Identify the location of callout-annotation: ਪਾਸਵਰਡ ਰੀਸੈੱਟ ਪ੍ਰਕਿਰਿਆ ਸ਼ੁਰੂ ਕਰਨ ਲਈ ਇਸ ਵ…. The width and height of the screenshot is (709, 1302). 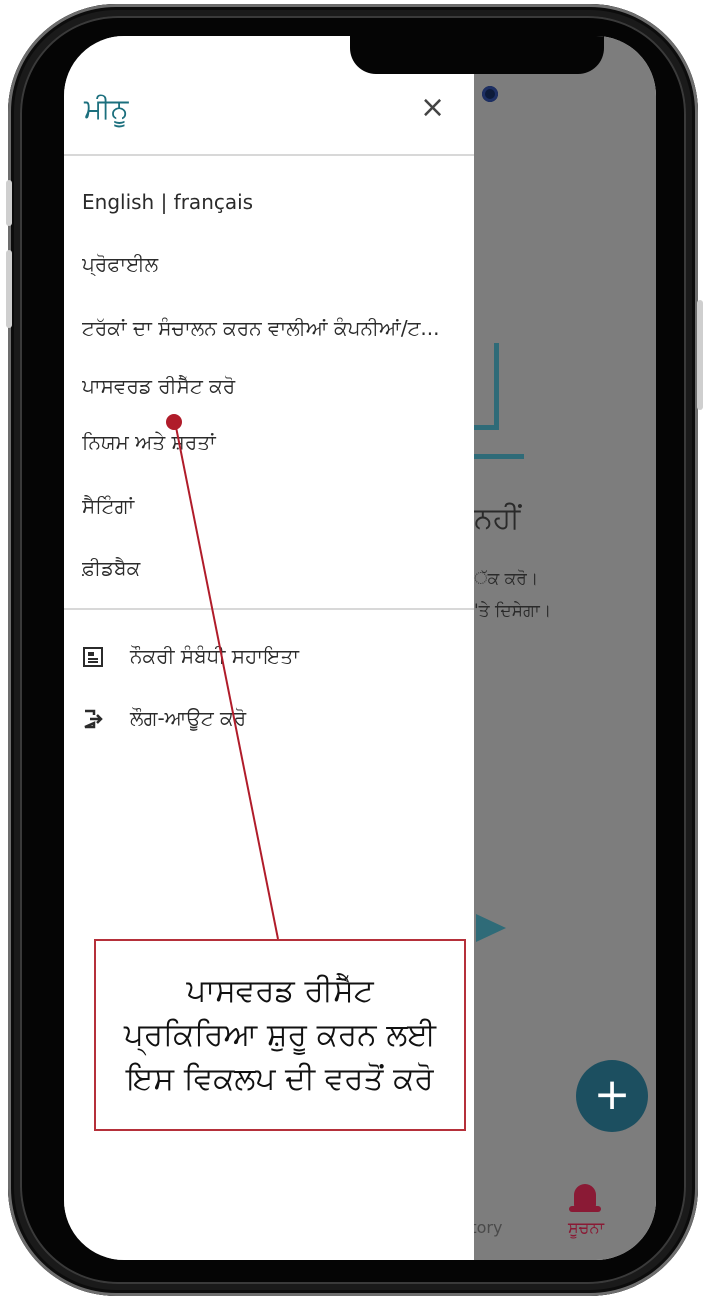
(280, 1035).